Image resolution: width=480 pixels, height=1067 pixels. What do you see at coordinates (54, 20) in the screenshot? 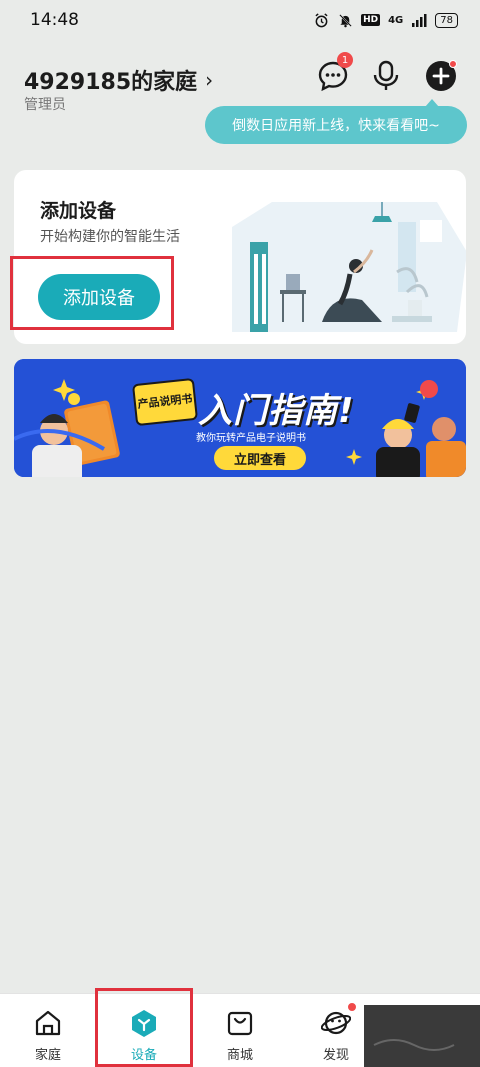
I see `status-time: 14:48` at bounding box center [54, 20].